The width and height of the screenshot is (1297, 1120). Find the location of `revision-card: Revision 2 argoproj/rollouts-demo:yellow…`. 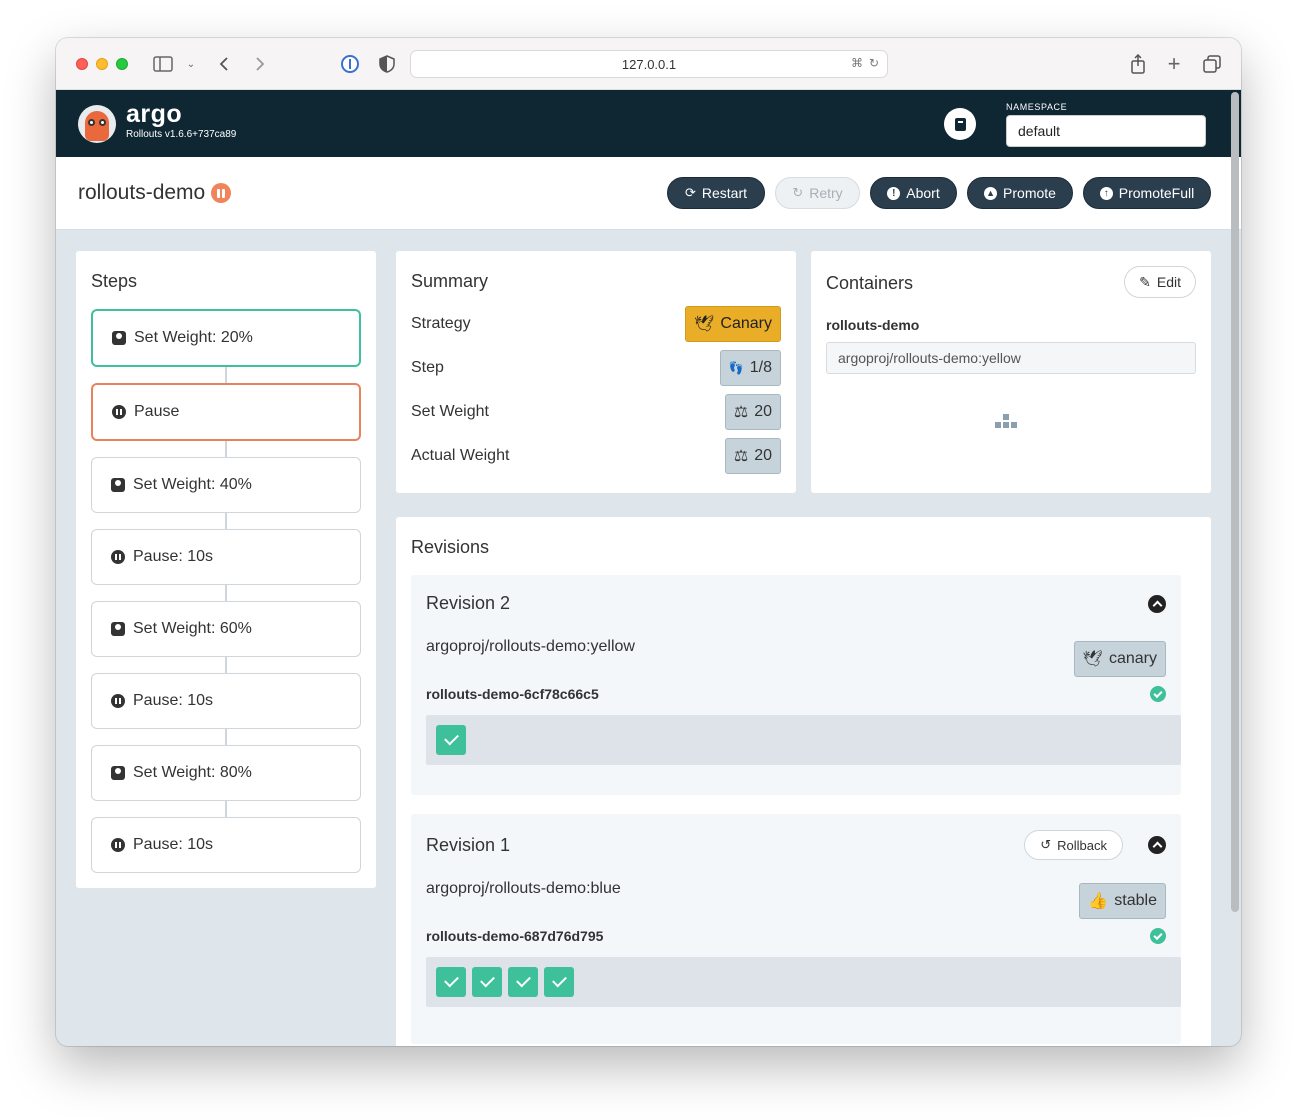

revision-card: Revision 2 argoproj/rollouts-demo:yellow… is located at coordinates (796, 685).